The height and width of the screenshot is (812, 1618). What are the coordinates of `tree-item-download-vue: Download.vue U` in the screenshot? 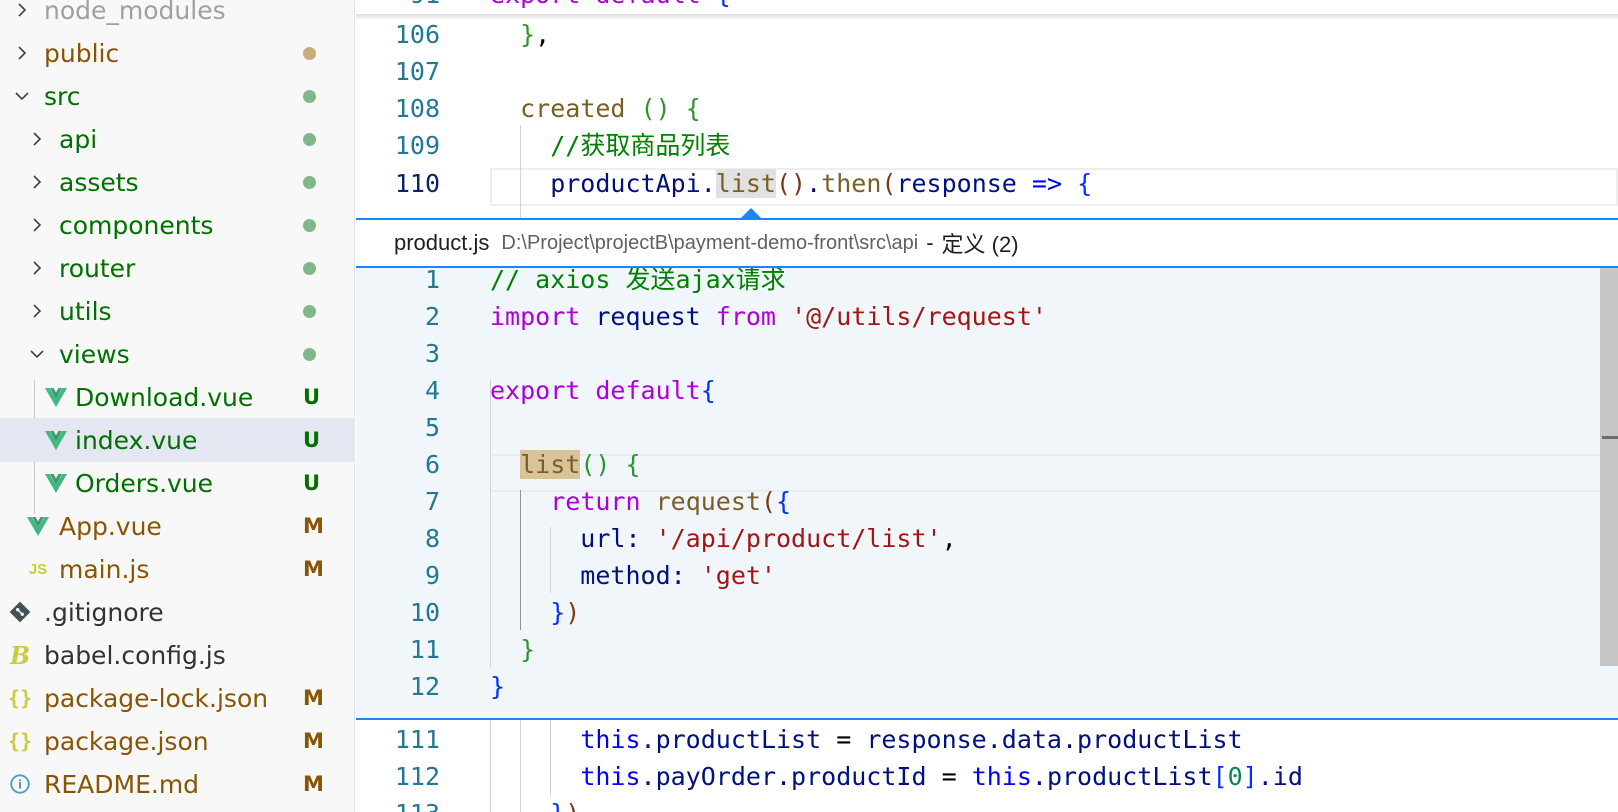 It's located at (177, 397).